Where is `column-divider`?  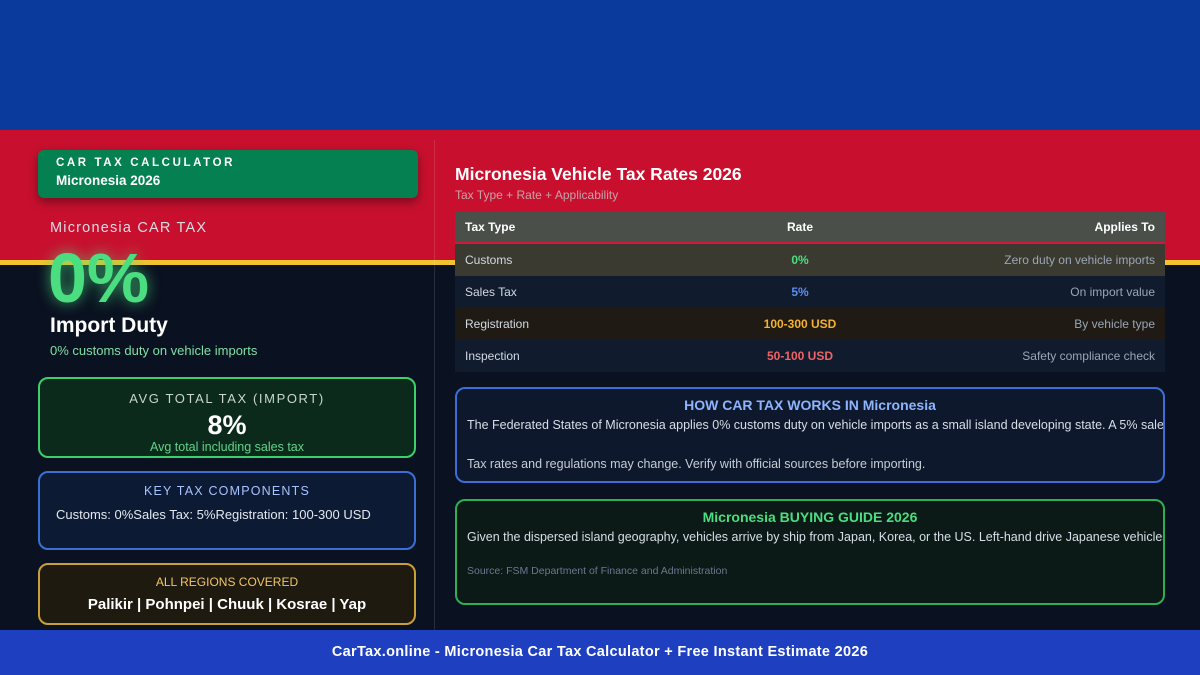
column-divider is located at coordinates (434, 385).